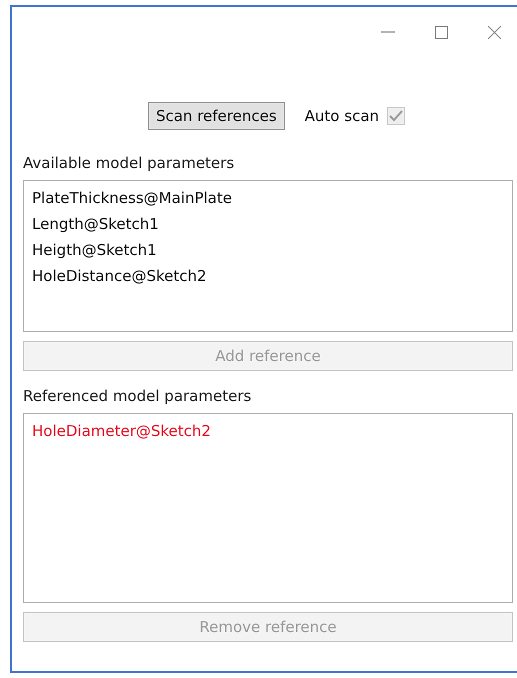 This screenshot has width=517, height=678. Describe the element at coordinates (268, 431) in the screenshot. I see `parameter-item: HoleDiameter@Sketch2` at that location.